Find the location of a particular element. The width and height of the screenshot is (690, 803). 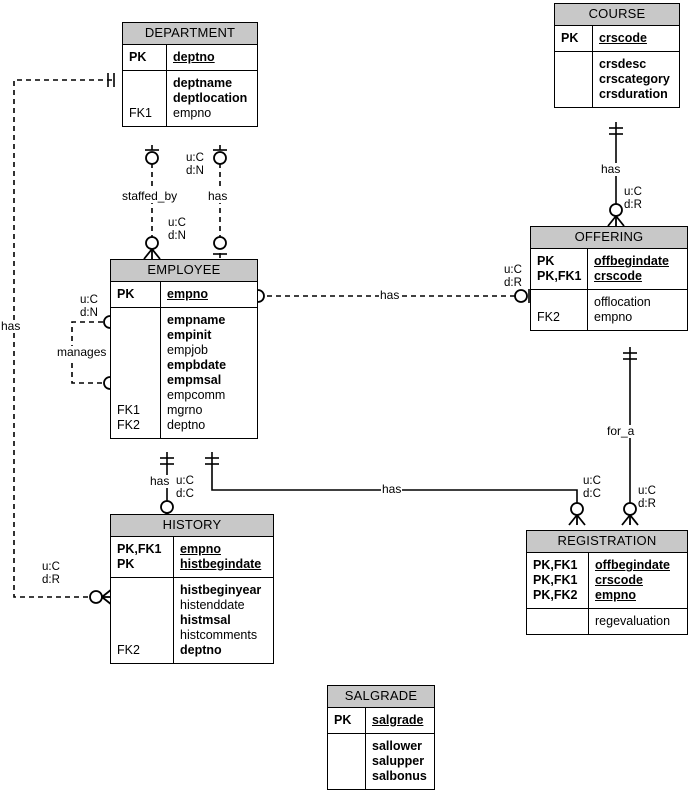

entity-title-department: DEPARTMENT is located at coordinates (190, 34).